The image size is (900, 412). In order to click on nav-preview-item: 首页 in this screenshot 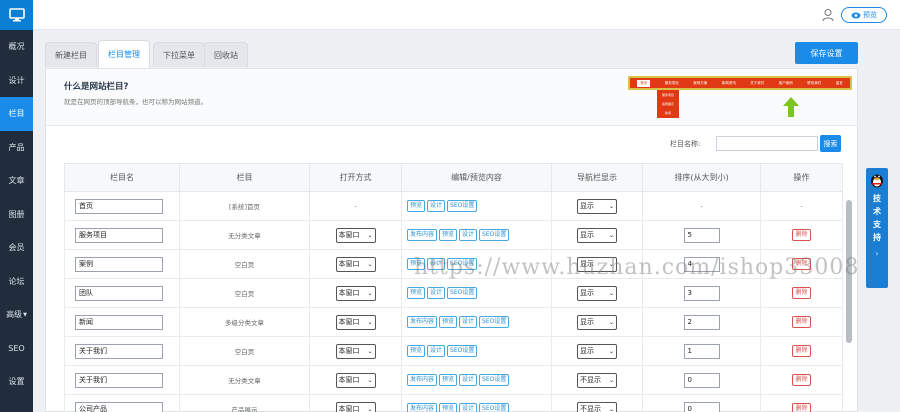, I will do `click(644, 83)`.